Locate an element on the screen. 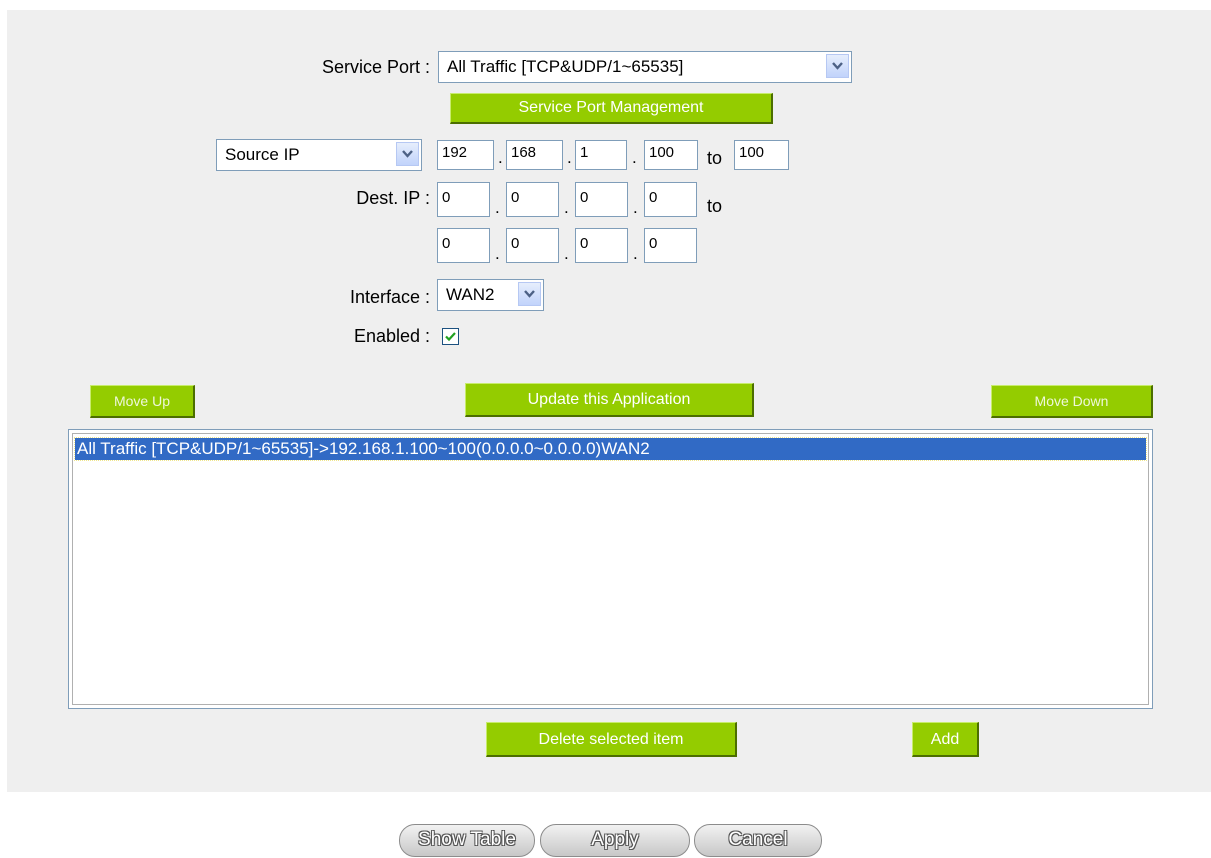 The height and width of the screenshot is (858, 1211). delete-selected-item-button: Delete selected item is located at coordinates (611, 739).